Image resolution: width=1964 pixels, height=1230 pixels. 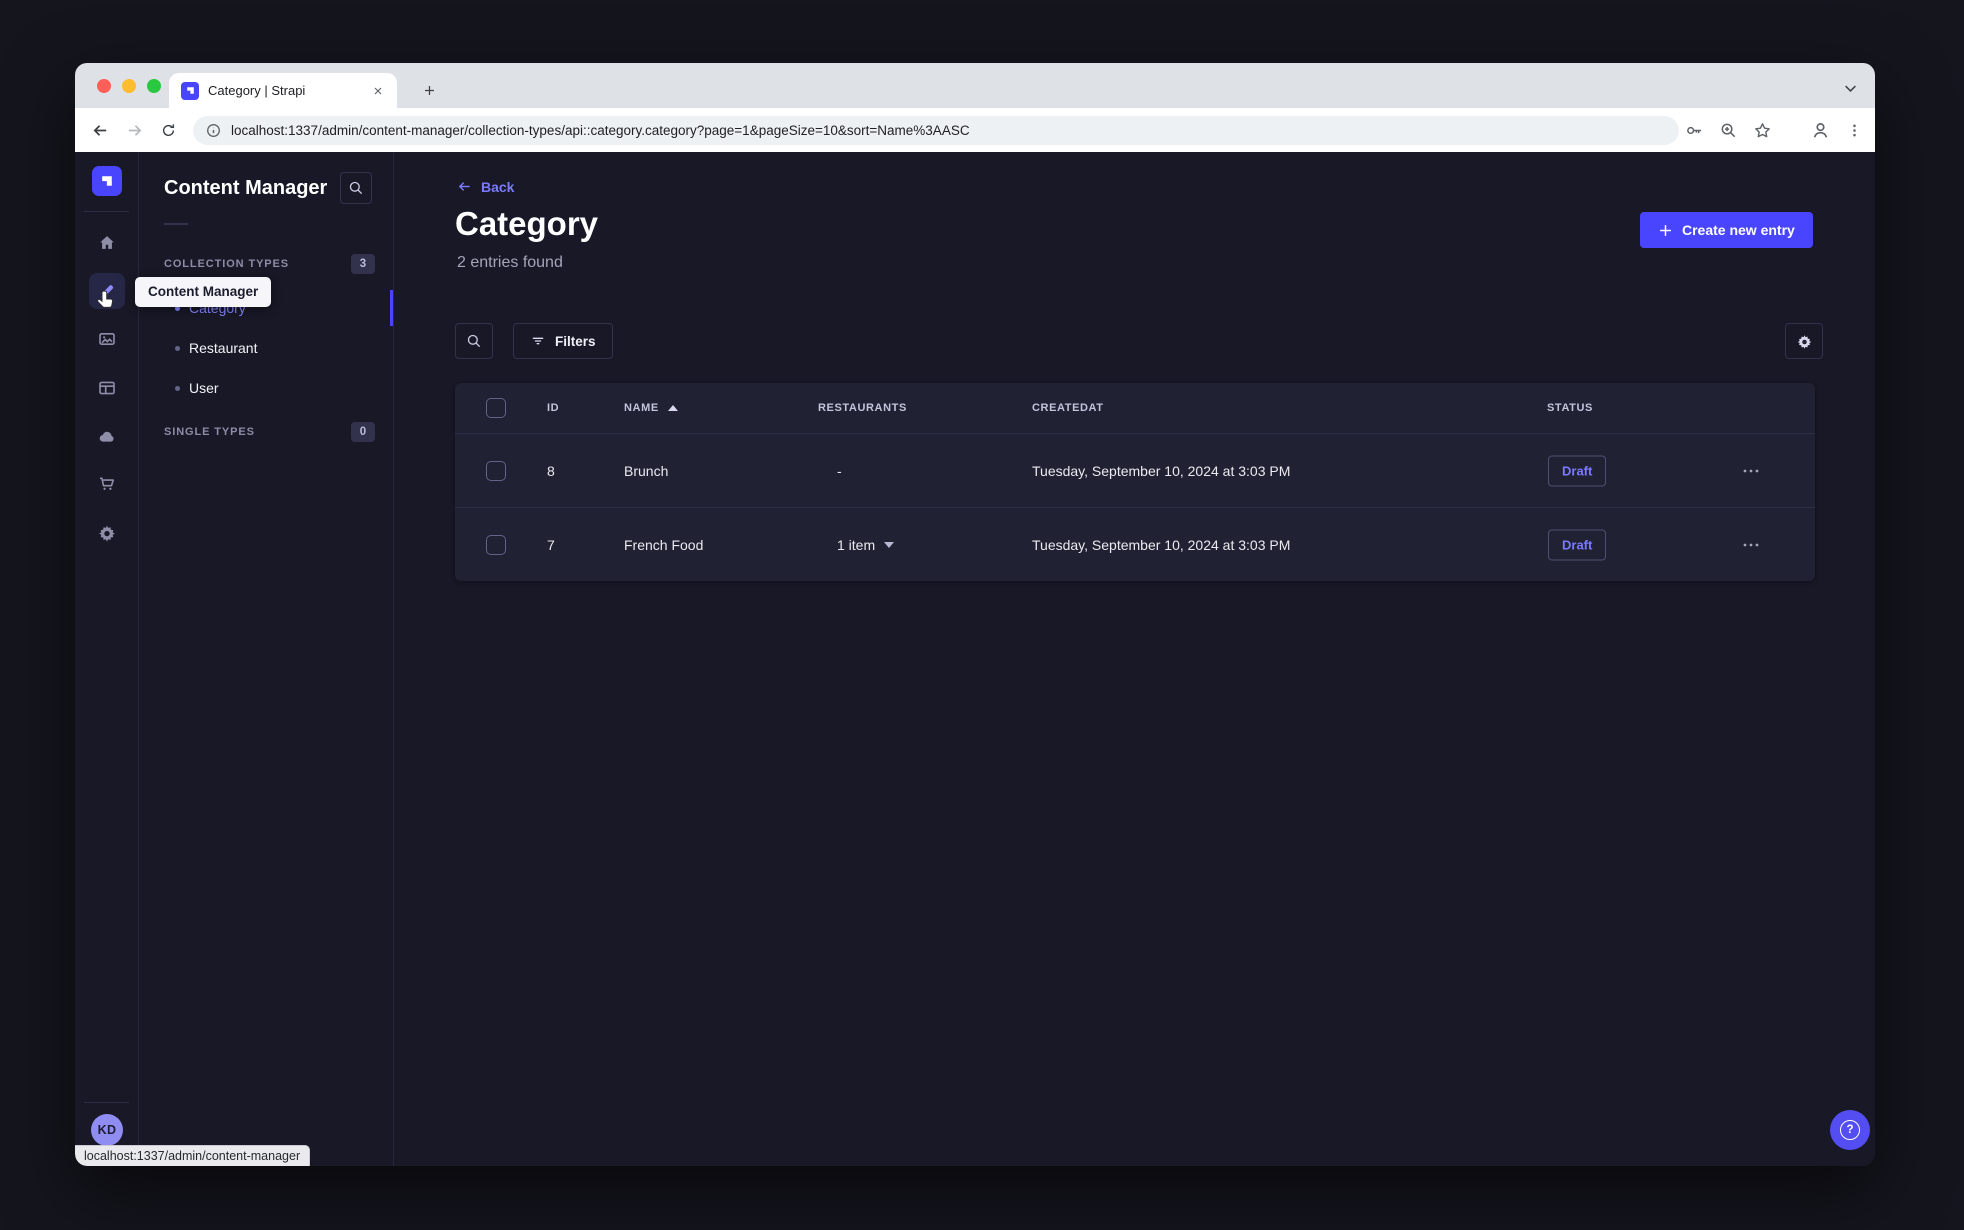 I want to click on subnav-title: Content Manager, so click(x=246, y=187).